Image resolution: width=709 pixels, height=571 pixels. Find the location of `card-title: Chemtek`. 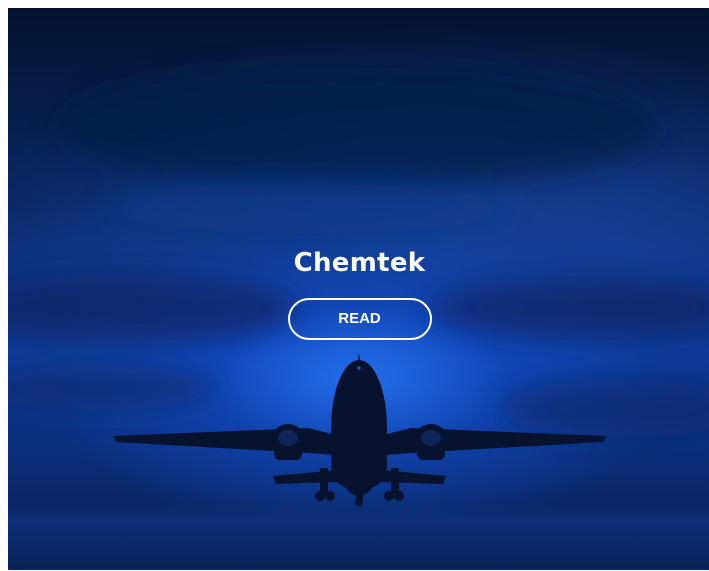

card-title: Chemtek is located at coordinates (359, 263).